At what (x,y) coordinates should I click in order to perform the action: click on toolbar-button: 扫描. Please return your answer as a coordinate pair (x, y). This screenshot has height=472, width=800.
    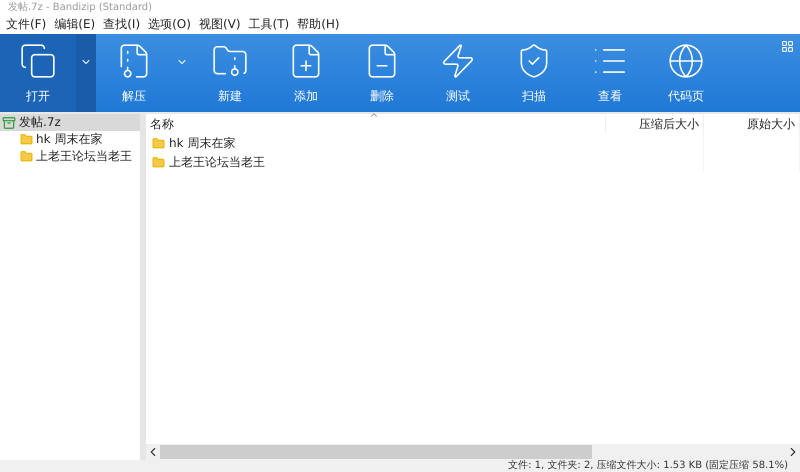
    Looking at the image, I should click on (534, 73).